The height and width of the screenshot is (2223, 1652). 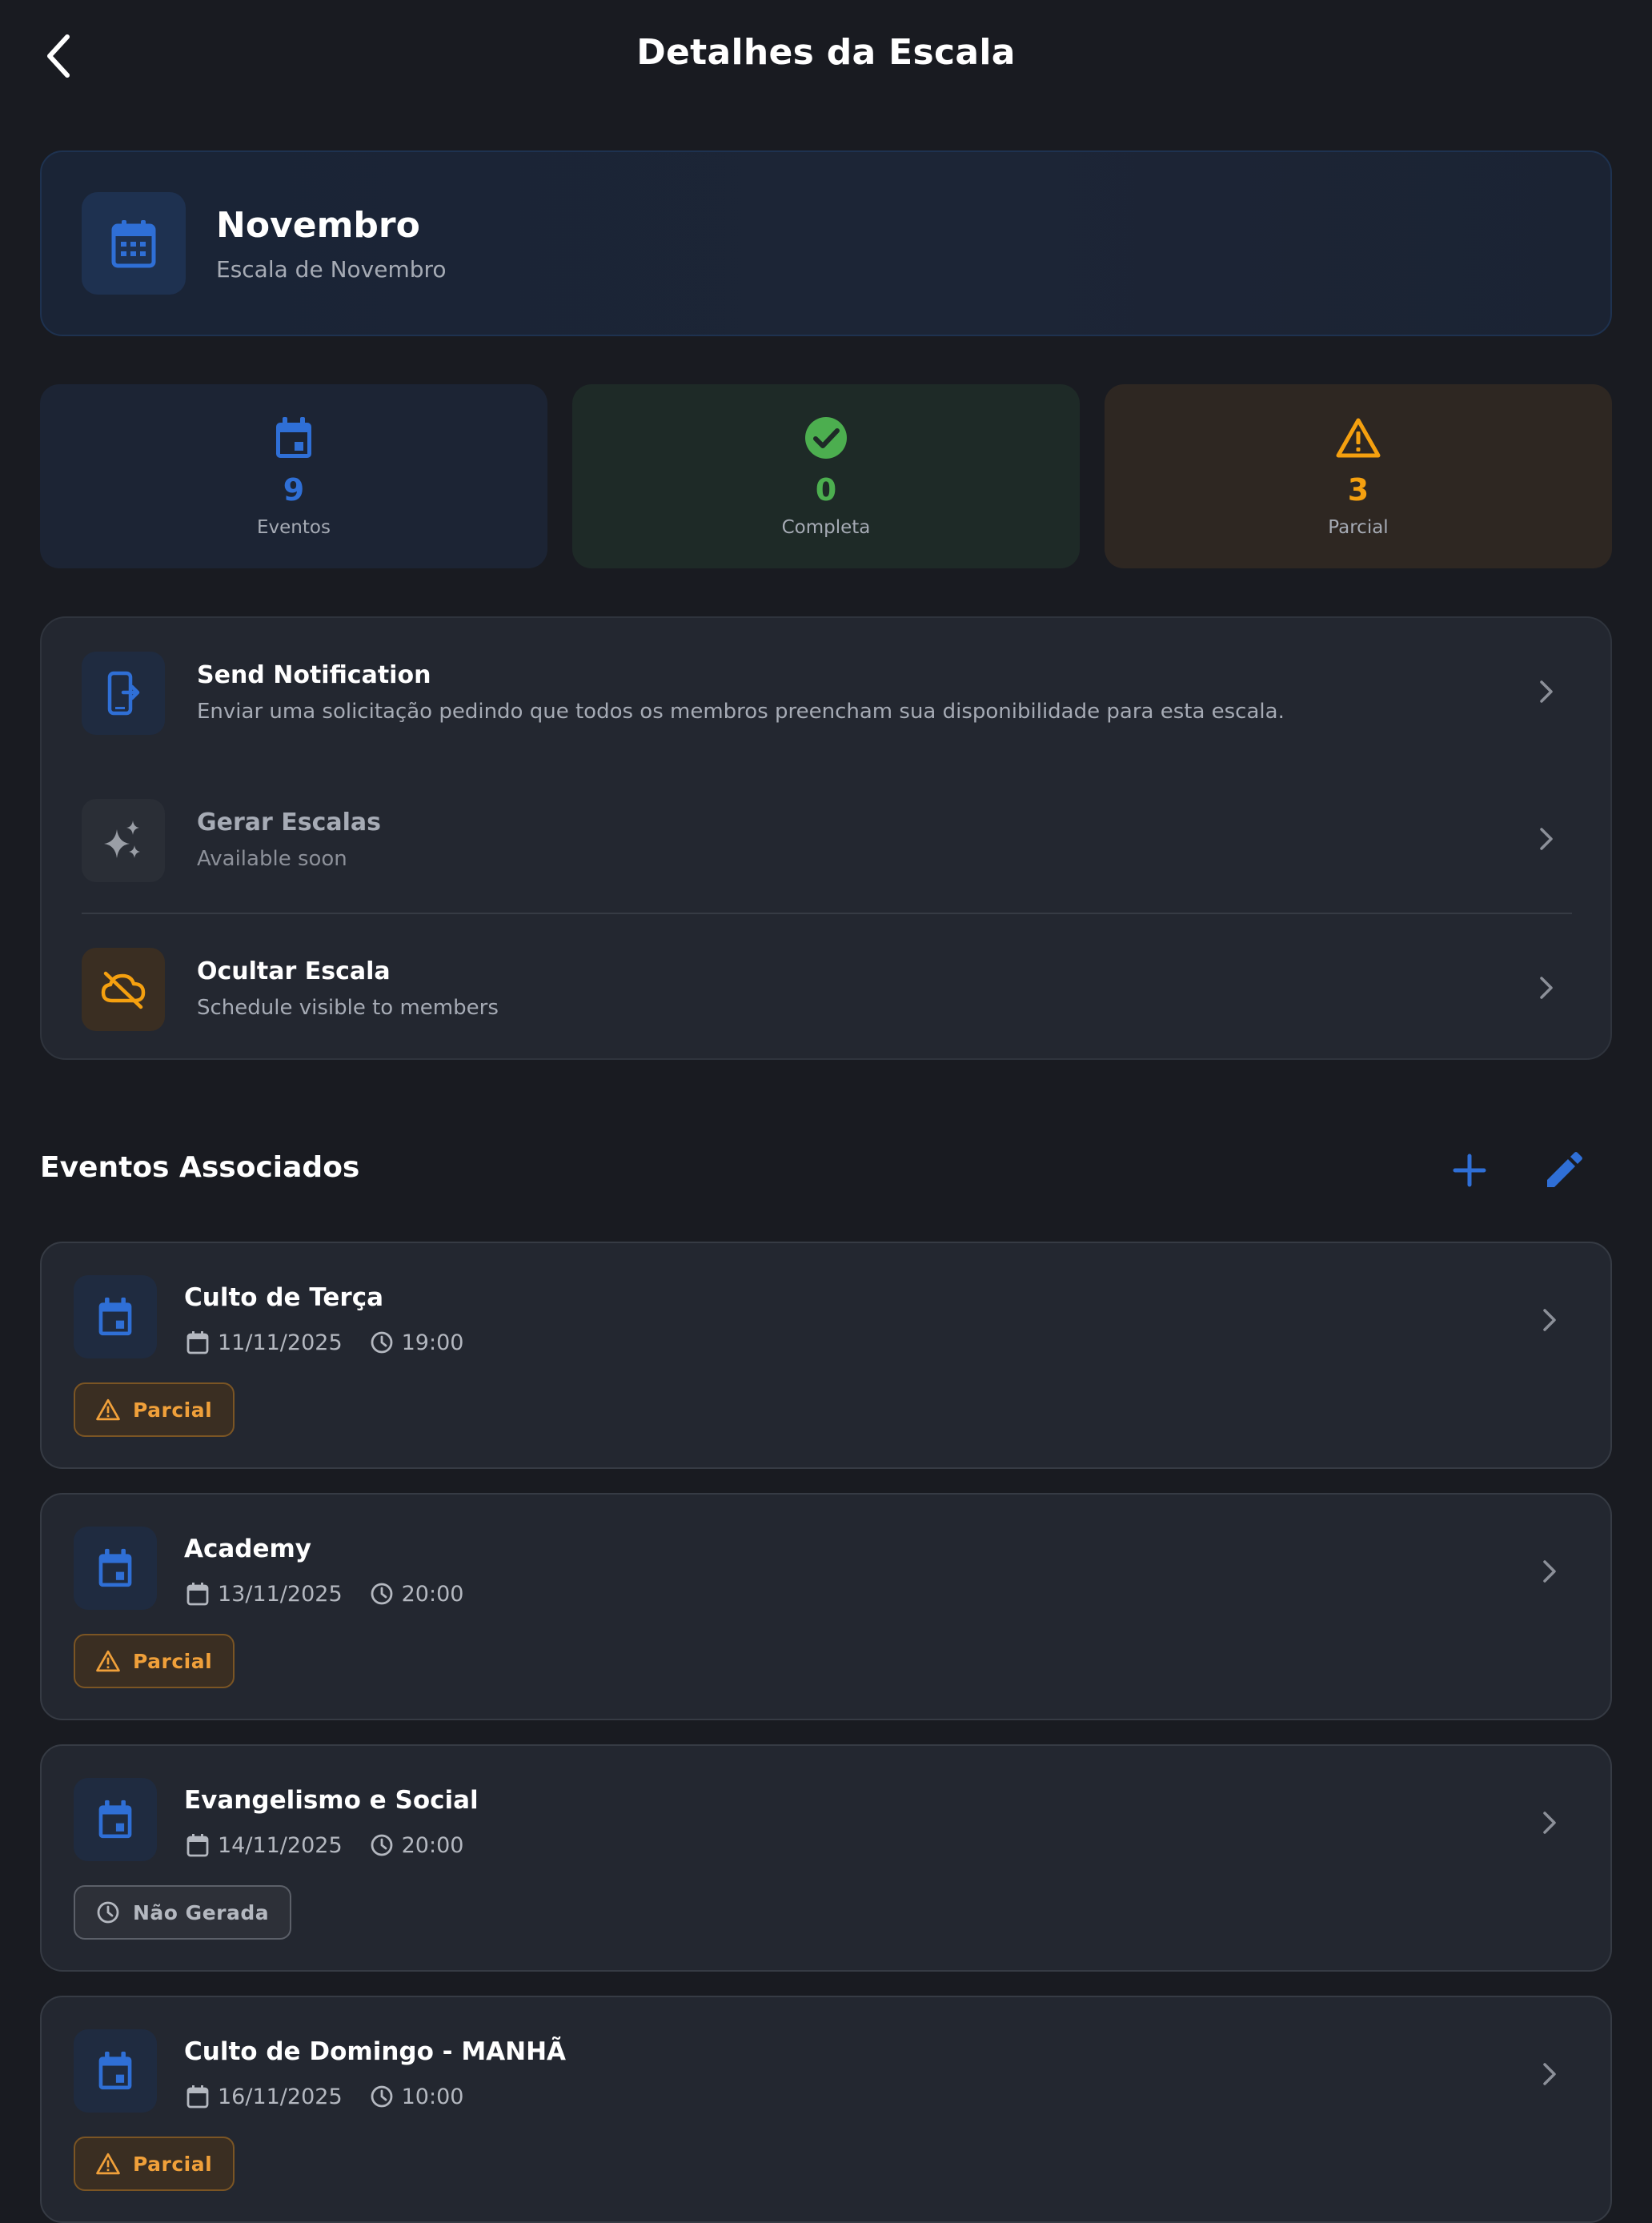 What do you see at coordinates (123, 693) in the screenshot?
I see `phone-forward-icon` at bounding box center [123, 693].